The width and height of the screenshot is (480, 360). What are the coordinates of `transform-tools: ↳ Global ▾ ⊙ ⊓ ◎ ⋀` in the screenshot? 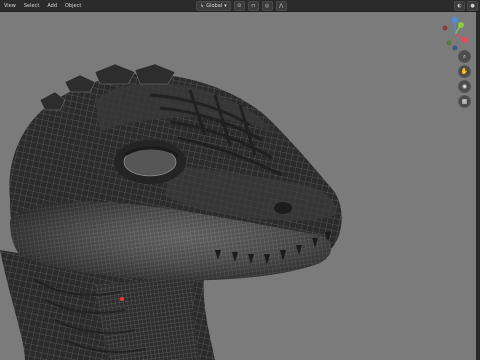 It's located at (241, 6).